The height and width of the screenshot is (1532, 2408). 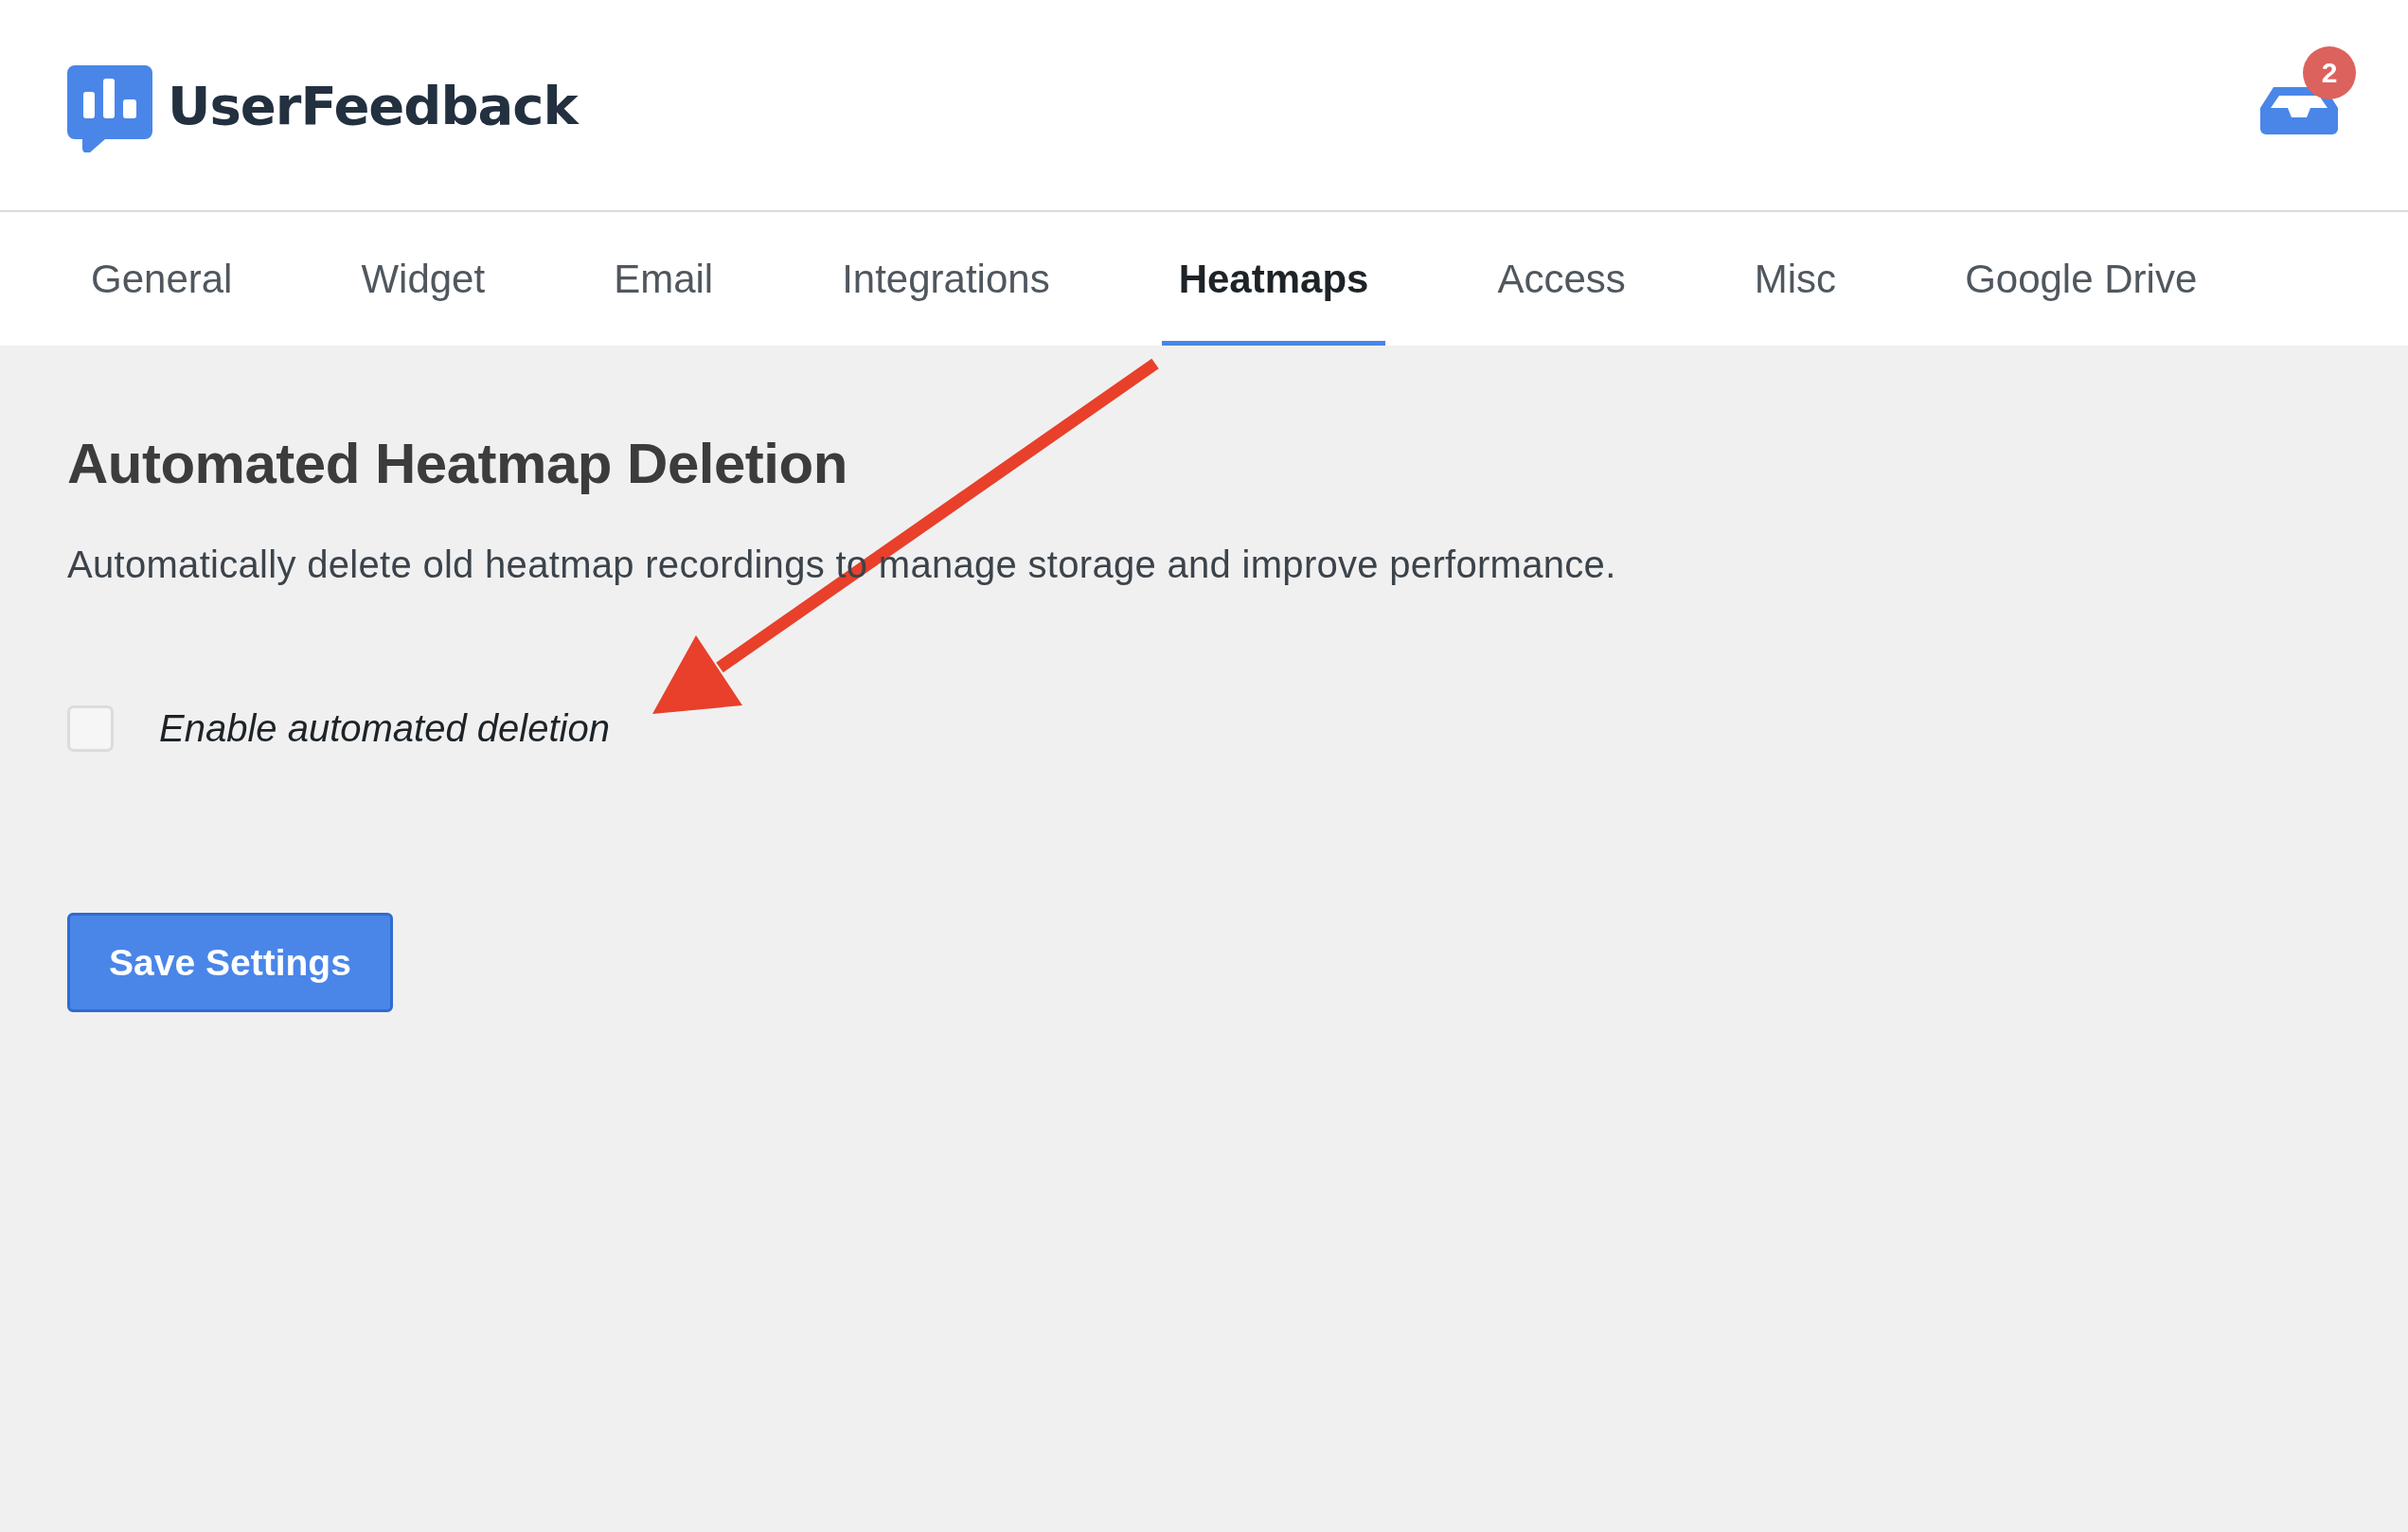 What do you see at coordinates (90, 728) in the screenshot?
I see `checkbox` at bounding box center [90, 728].